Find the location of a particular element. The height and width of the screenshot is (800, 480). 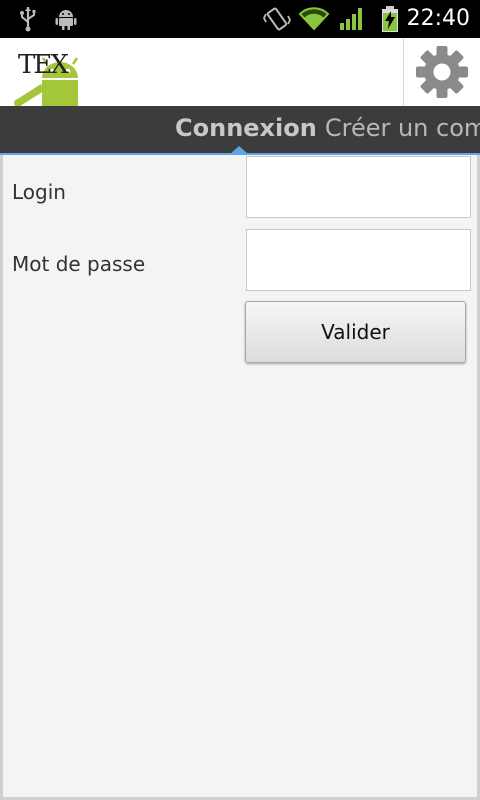

password-input is located at coordinates (358, 260).